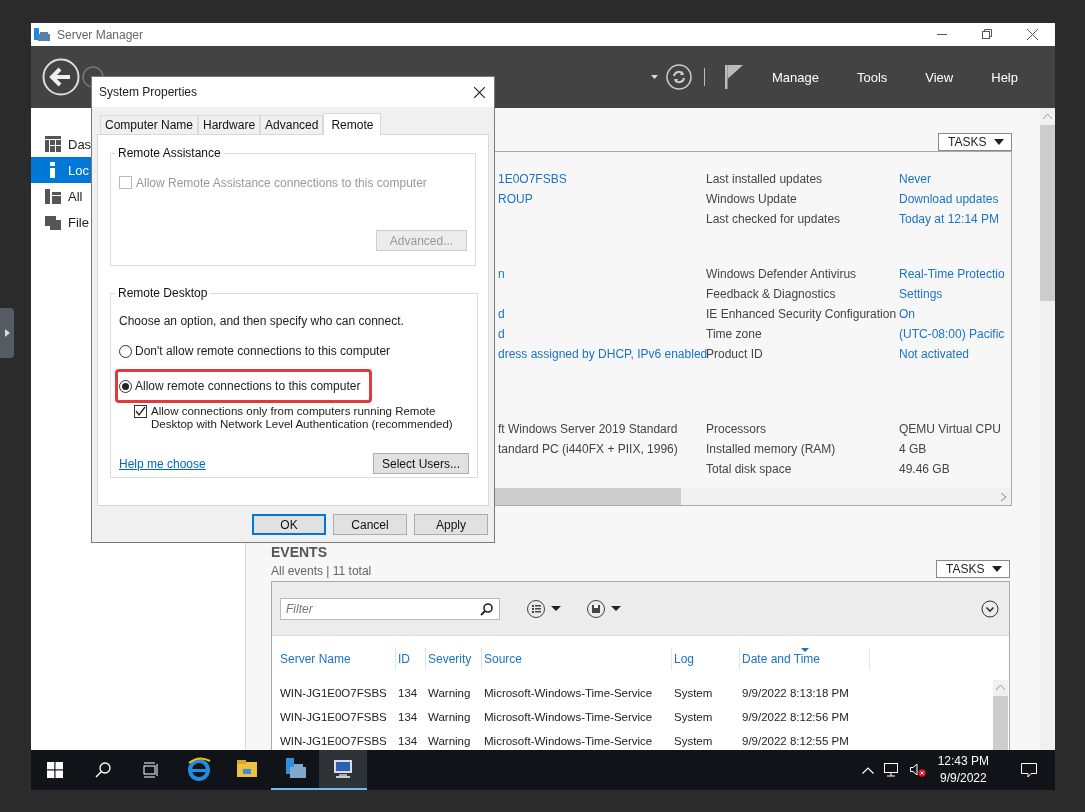 This screenshot has width=1085, height=812. What do you see at coordinates (588, 429) in the screenshot?
I see `property-value: ft Windows Server 2019 Standard` at bounding box center [588, 429].